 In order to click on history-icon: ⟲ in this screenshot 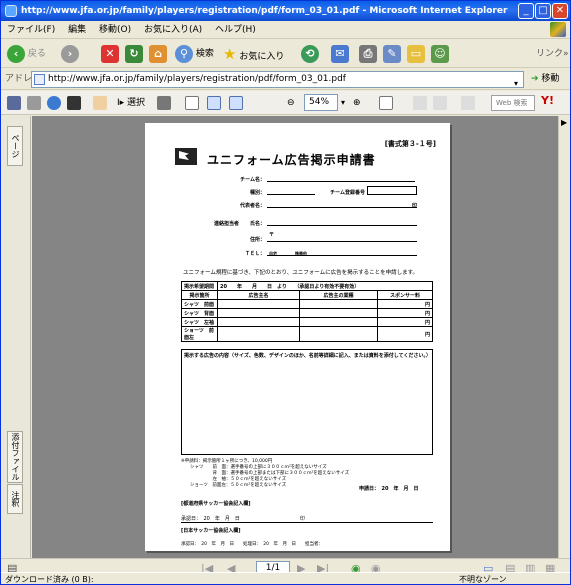, I will do `click(310, 53)`.